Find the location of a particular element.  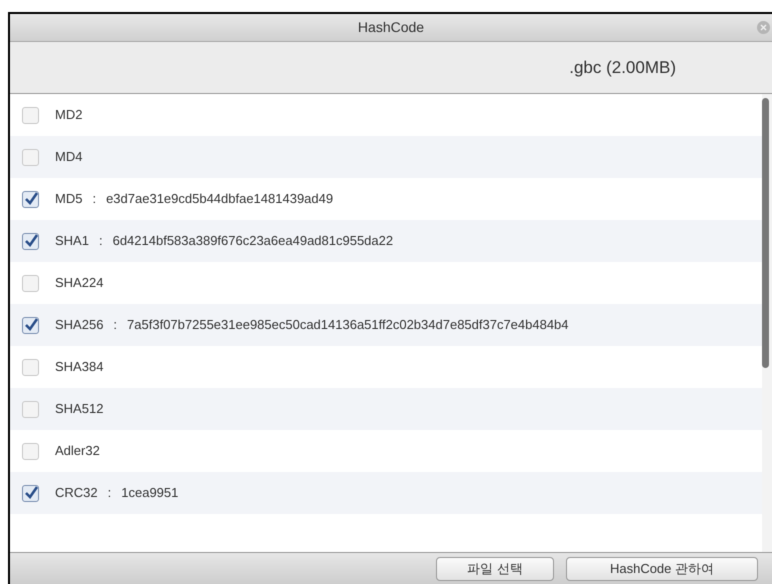

hash-value: 6d4214bf583a389f676c23a6ea49ad81c955da22 is located at coordinates (253, 241).